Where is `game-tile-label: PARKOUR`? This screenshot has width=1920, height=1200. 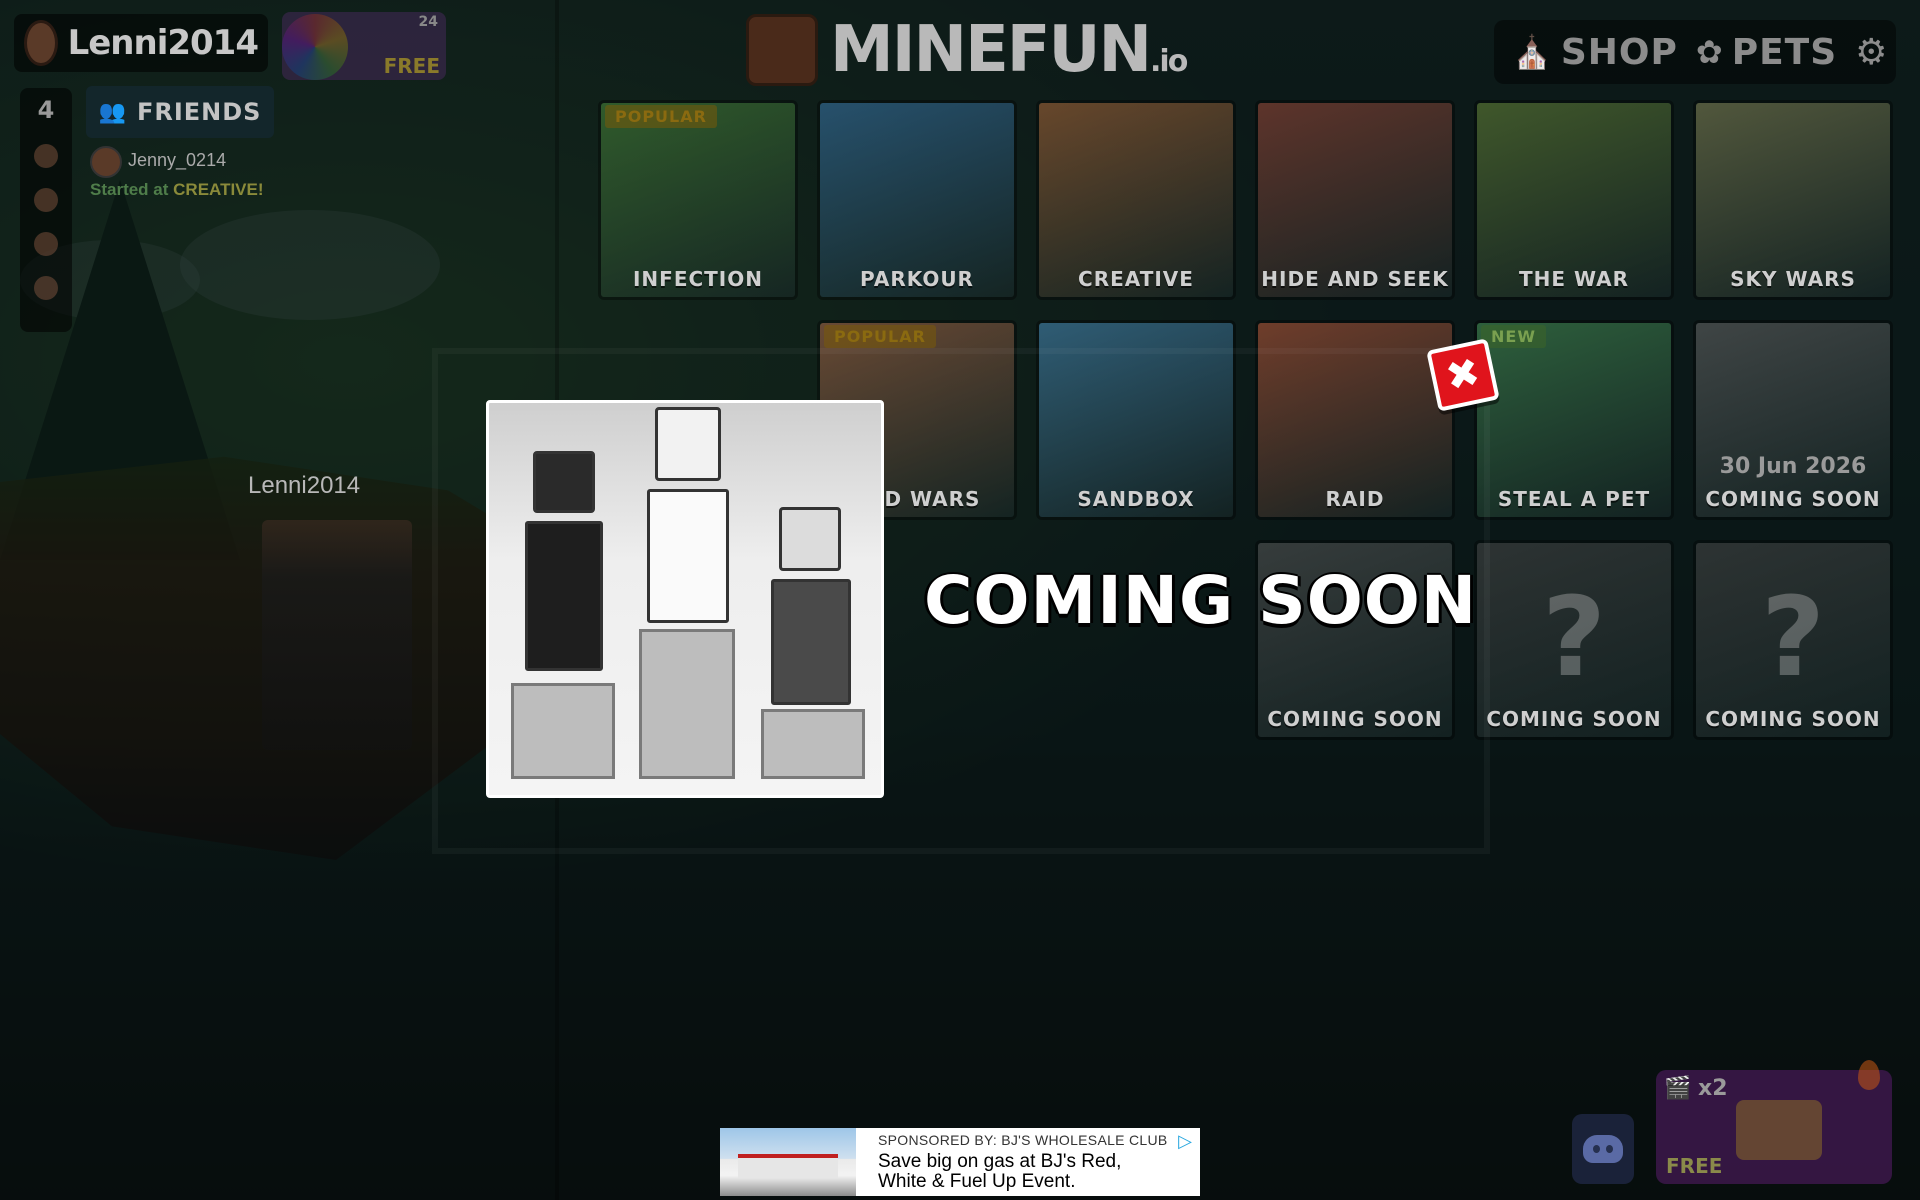 game-tile-label: PARKOUR is located at coordinates (917, 279).